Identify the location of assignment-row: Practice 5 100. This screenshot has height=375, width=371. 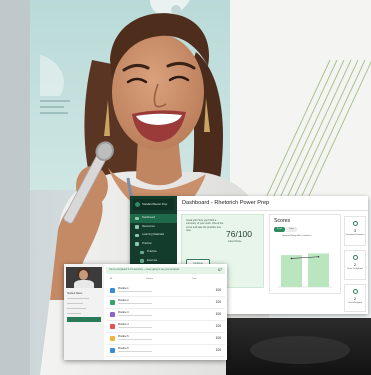
(165, 339).